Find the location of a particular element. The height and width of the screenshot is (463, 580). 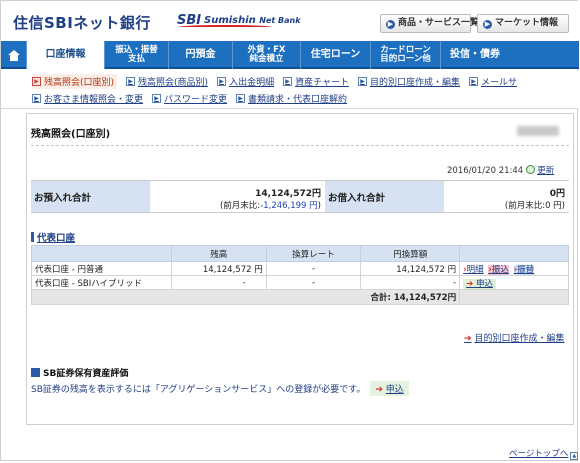

hybrid-apply-link: ➔ 申込 is located at coordinates (479, 283).